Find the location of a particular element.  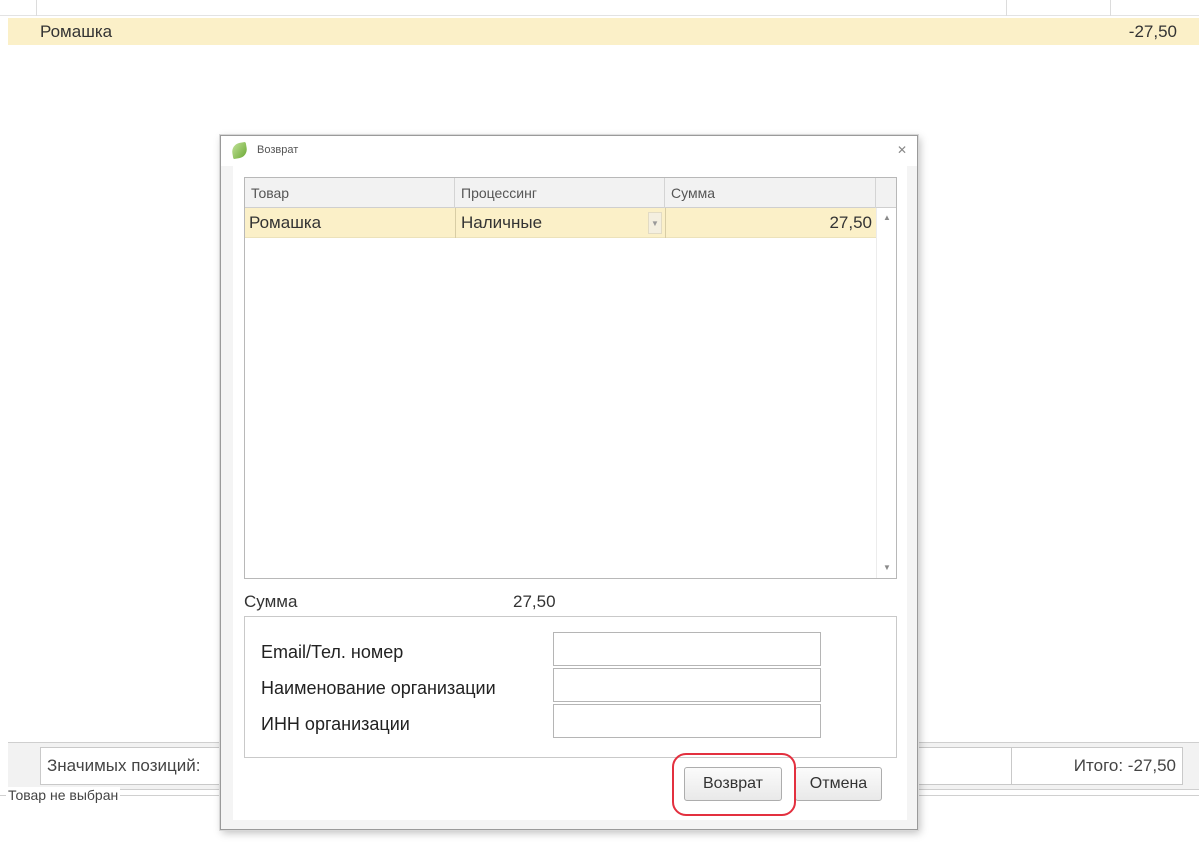

email-phone-label: Email/Тел. номер is located at coordinates (332, 652).